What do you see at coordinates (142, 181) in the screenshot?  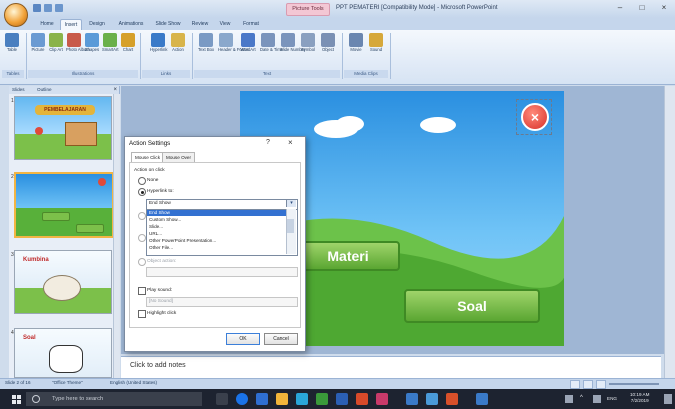 I see `none-radio` at bounding box center [142, 181].